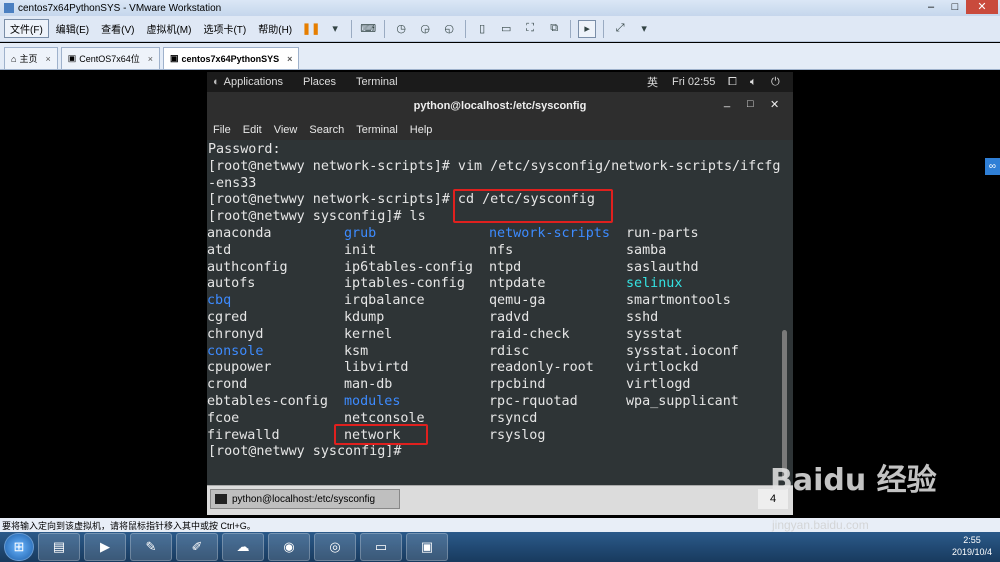 This screenshot has width=1000, height=562. What do you see at coordinates (652, 82) in the screenshot?
I see `input-method-indicator: 英` at bounding box center [652, 82].